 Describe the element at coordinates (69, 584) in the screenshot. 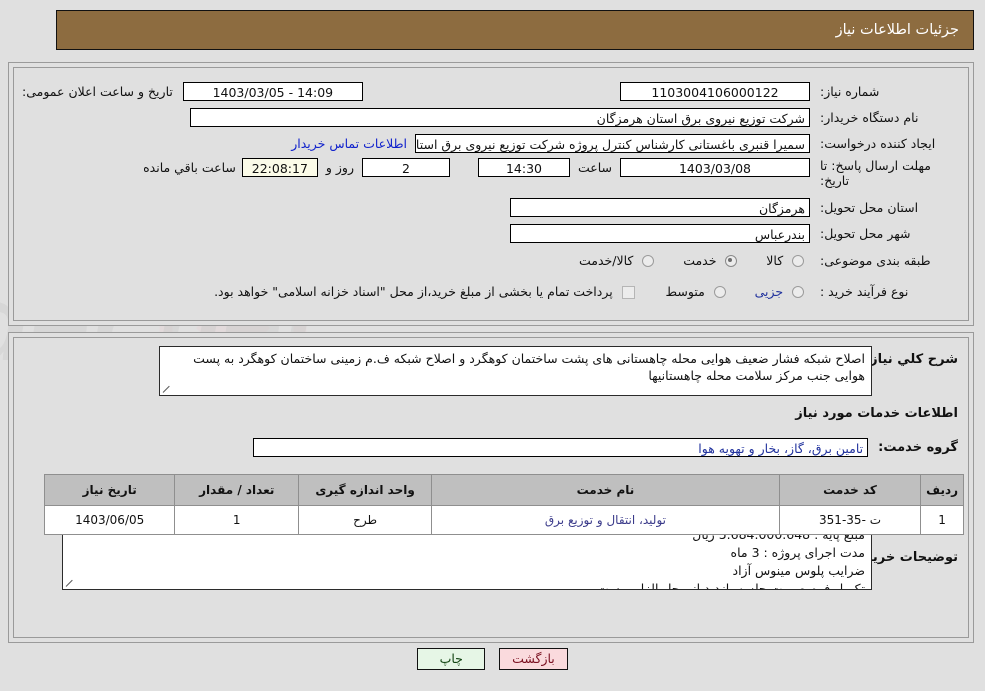

I see `resize-grip-icon-notes` at that location.